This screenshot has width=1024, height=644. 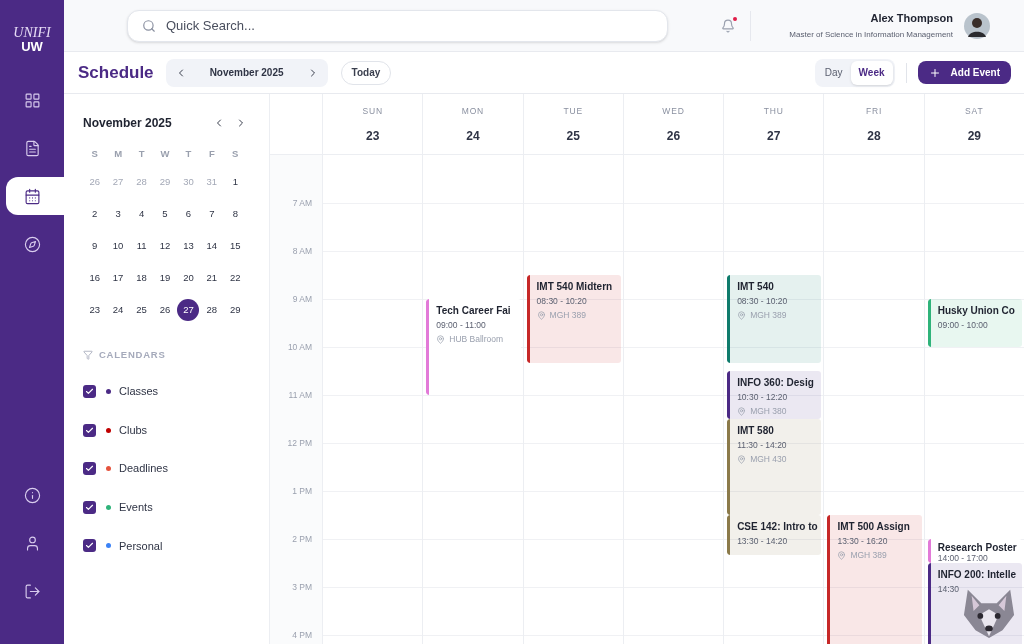 What do you see at coordinates (32, 495) in the screenshot?
I see `info-icon` at bounding box center [32, 495].